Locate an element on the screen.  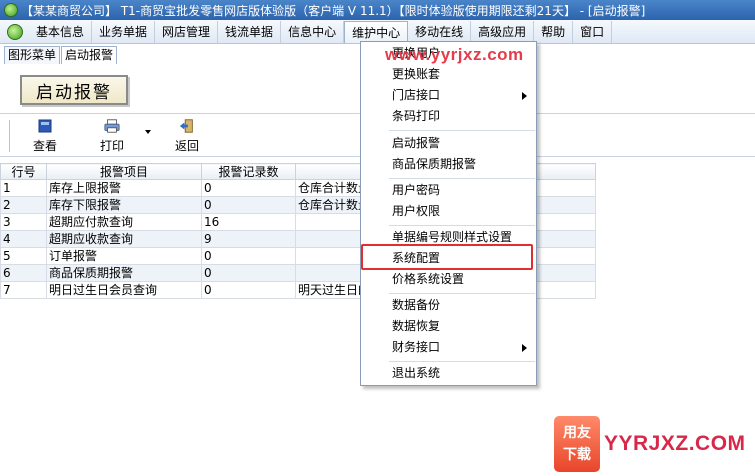
menu-item-finance-interface: 财务接口 is located at coordinates (448, 347).